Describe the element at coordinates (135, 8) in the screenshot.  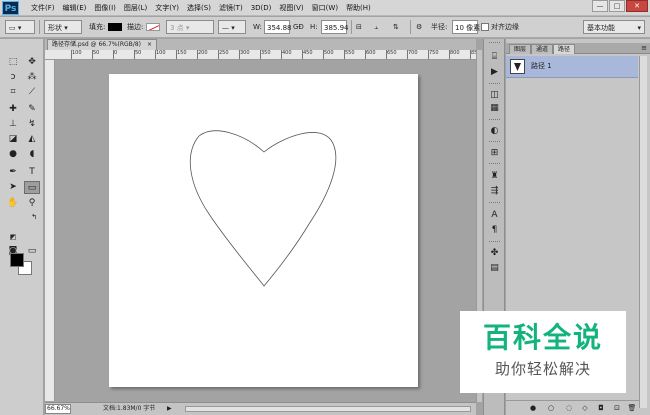
I see `menu-layer: 图层(L)` at that location.